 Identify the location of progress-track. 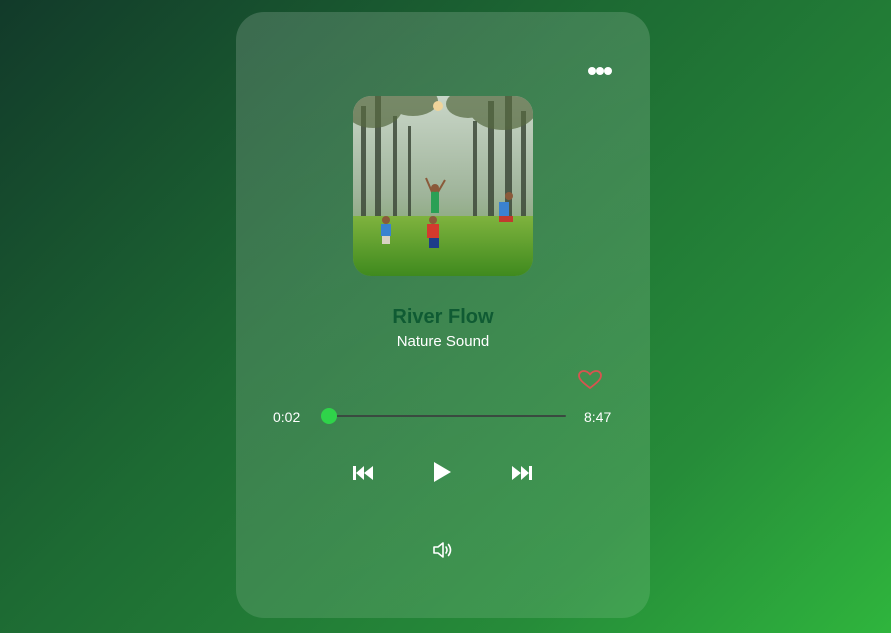
(447, 416).